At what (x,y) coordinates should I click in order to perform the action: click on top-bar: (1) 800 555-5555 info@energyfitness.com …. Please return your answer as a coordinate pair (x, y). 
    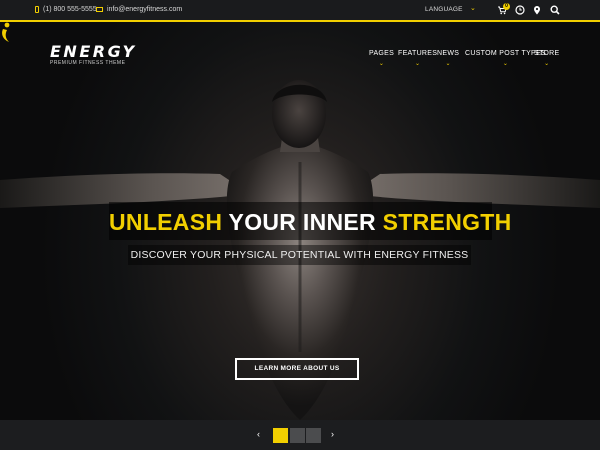
    Looking at the image, I should click on (300, 11).